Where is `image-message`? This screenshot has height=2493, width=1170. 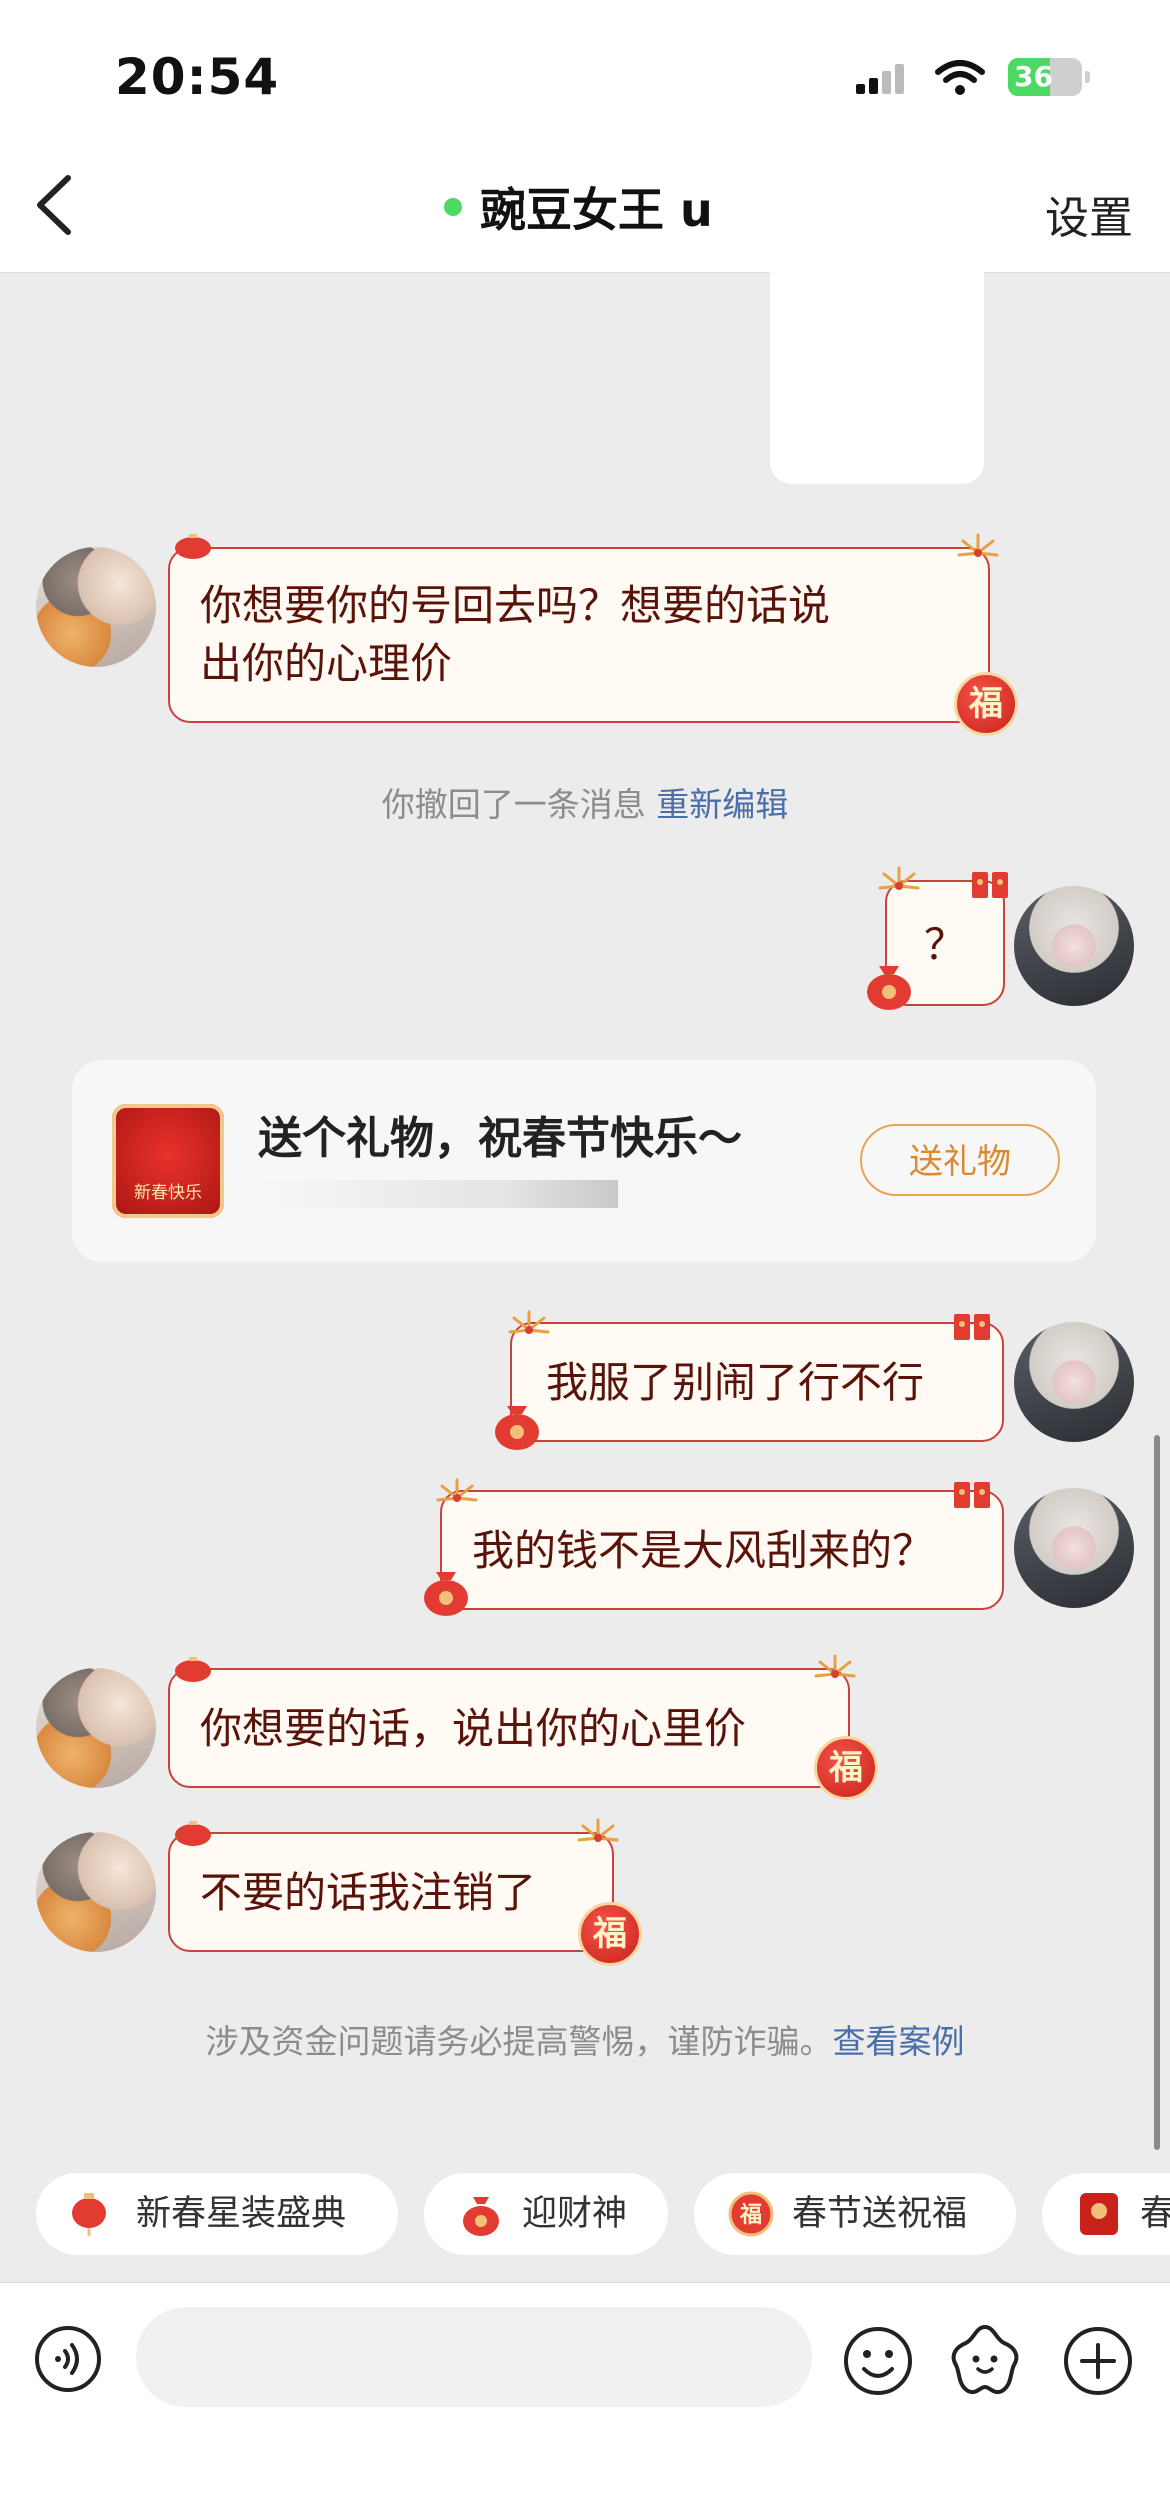 image-message is located at coordinates (877, 378).